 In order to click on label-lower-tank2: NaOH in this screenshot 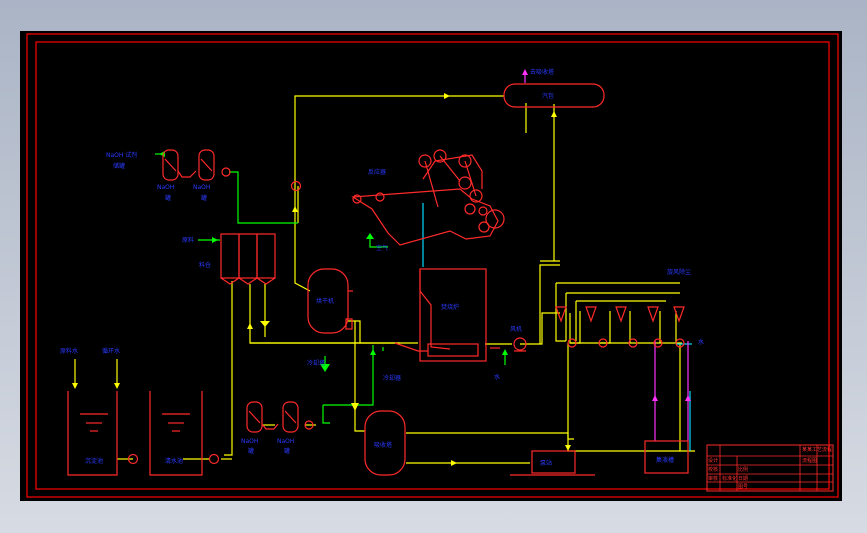, I will do `click(285, 441)`.